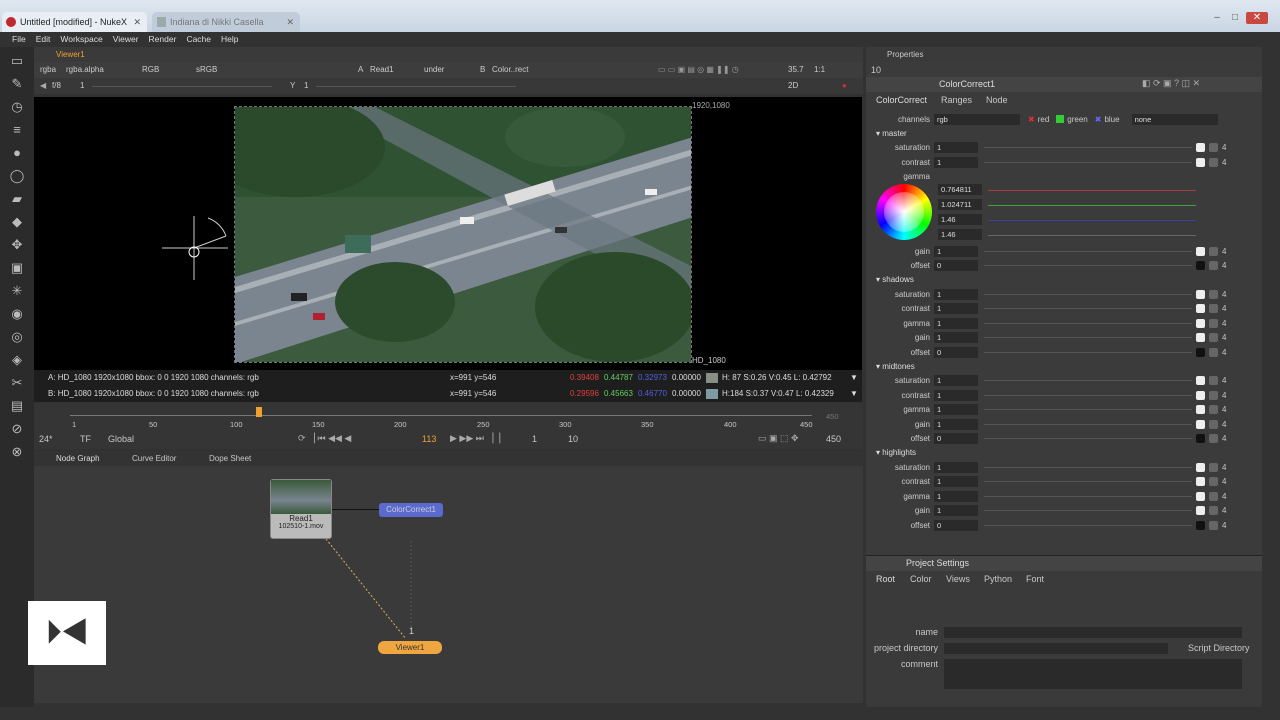 The height and width of the screenshot is (720, 1280). I want to click on alpha-dropdown: rgba.alpha, so click(85, 70).